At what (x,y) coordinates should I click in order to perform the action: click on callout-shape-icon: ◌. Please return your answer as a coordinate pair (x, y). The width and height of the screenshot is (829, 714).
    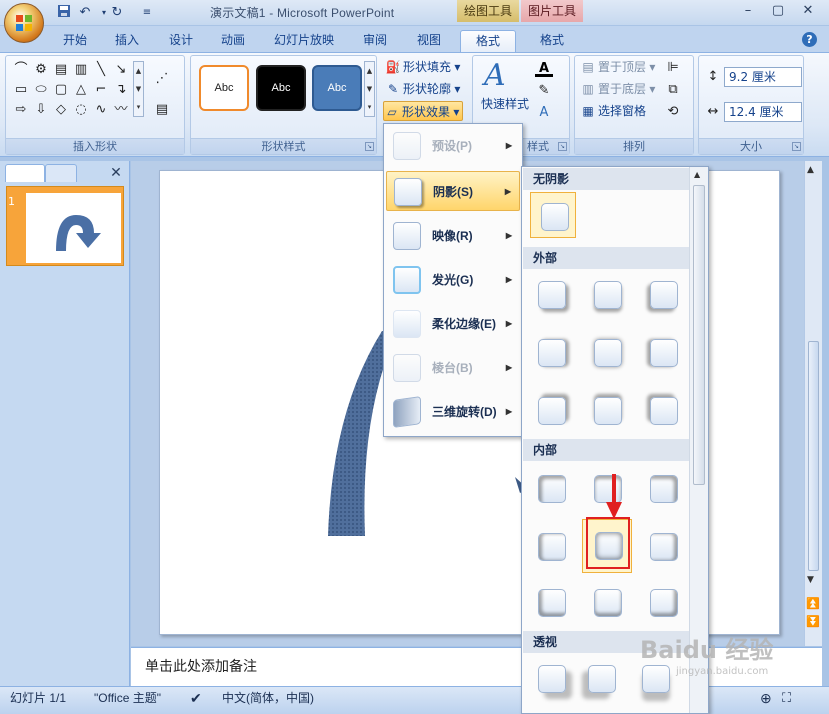
    Looking at the image, I should click on (81, 109).